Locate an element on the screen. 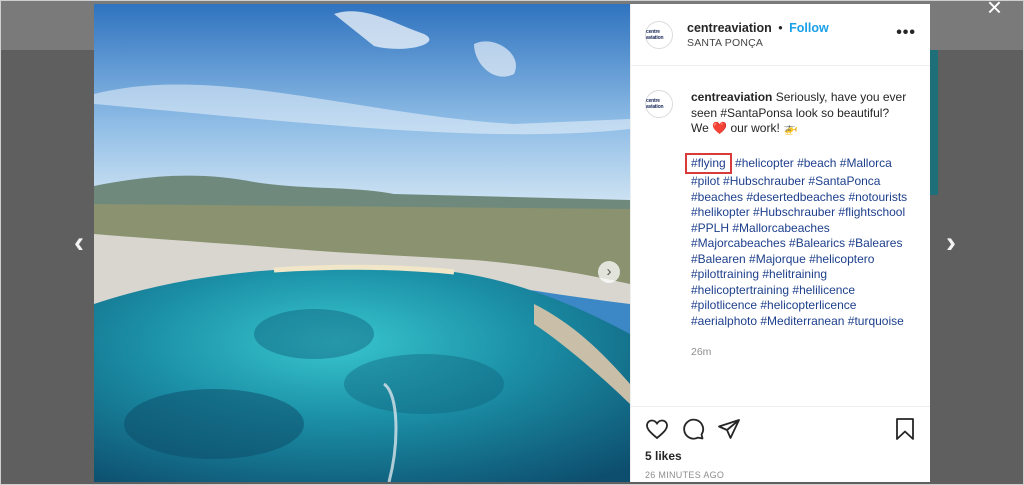  share-icon is located at coordinates (729, 429).